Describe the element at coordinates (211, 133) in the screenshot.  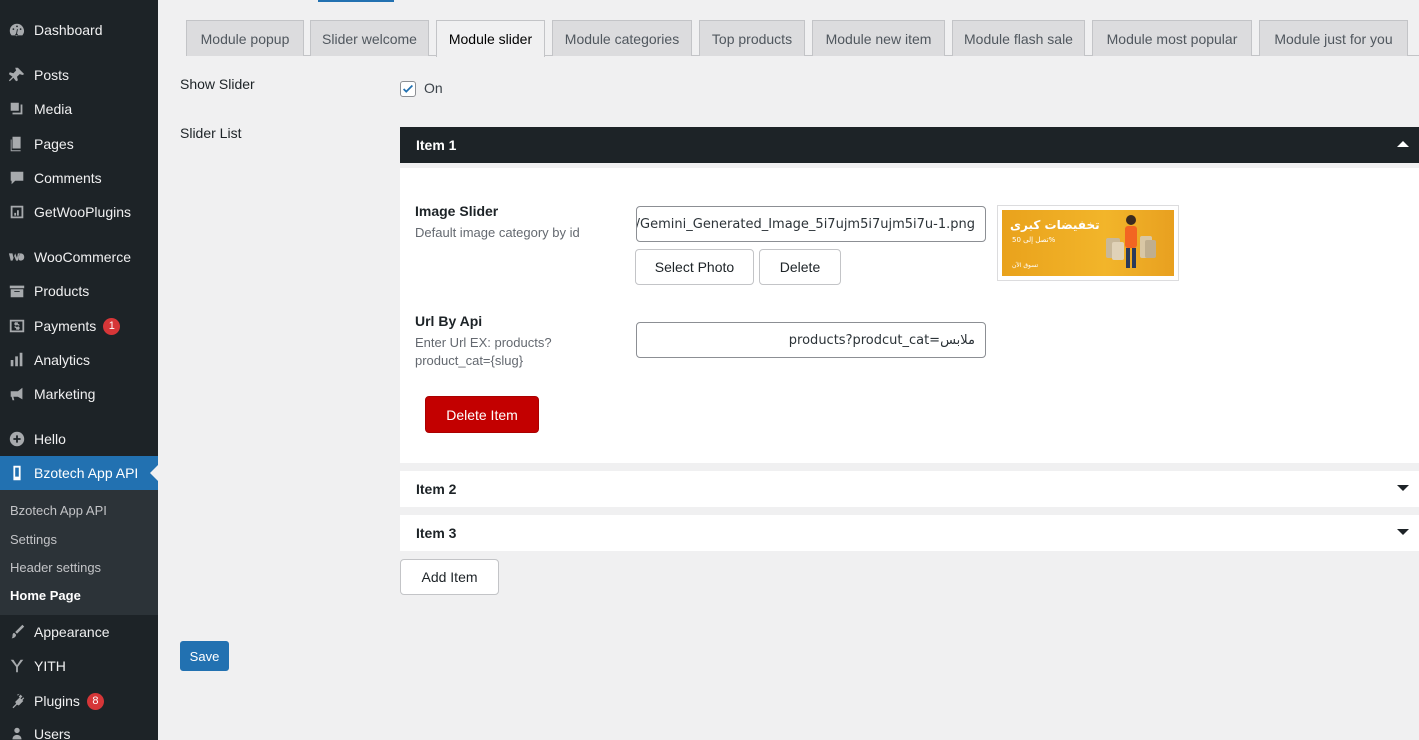
I see `slider-list-label: Slider List` at that location.